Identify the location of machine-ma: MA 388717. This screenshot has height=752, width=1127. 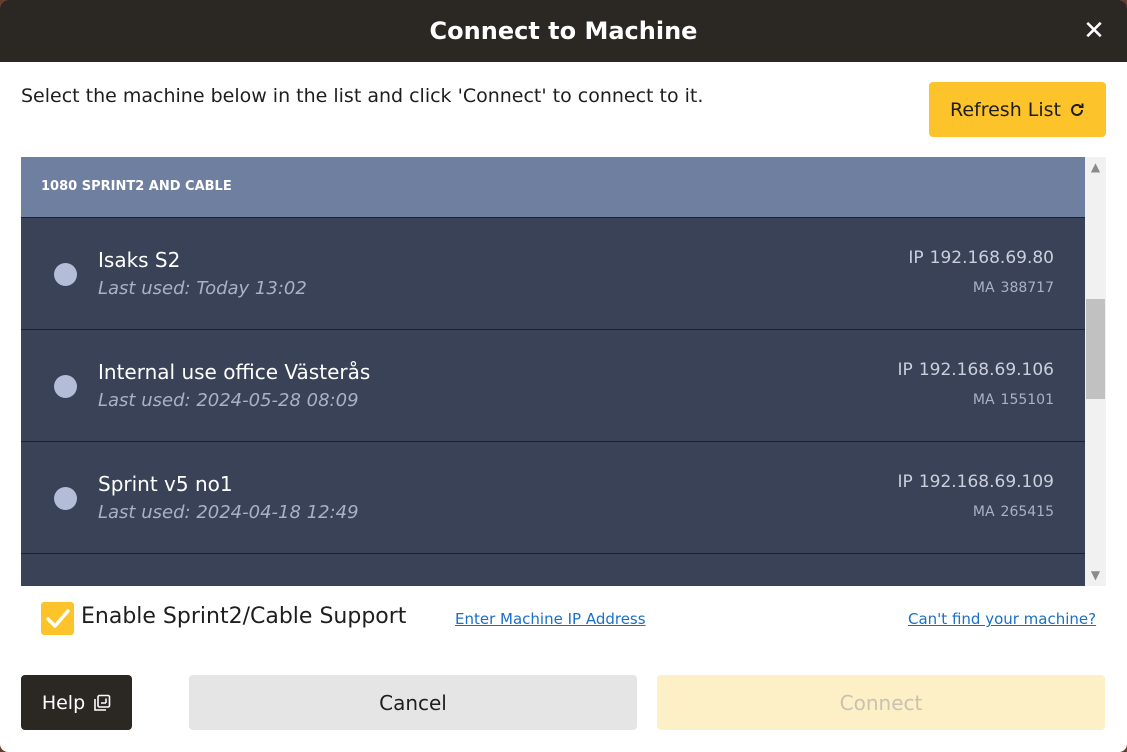
(1013, 288).